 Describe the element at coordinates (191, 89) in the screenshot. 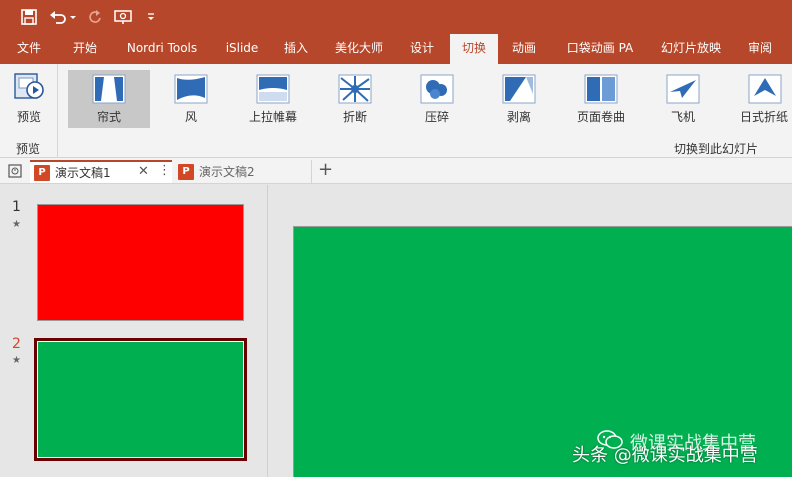

I see `wind-icon` at that location.